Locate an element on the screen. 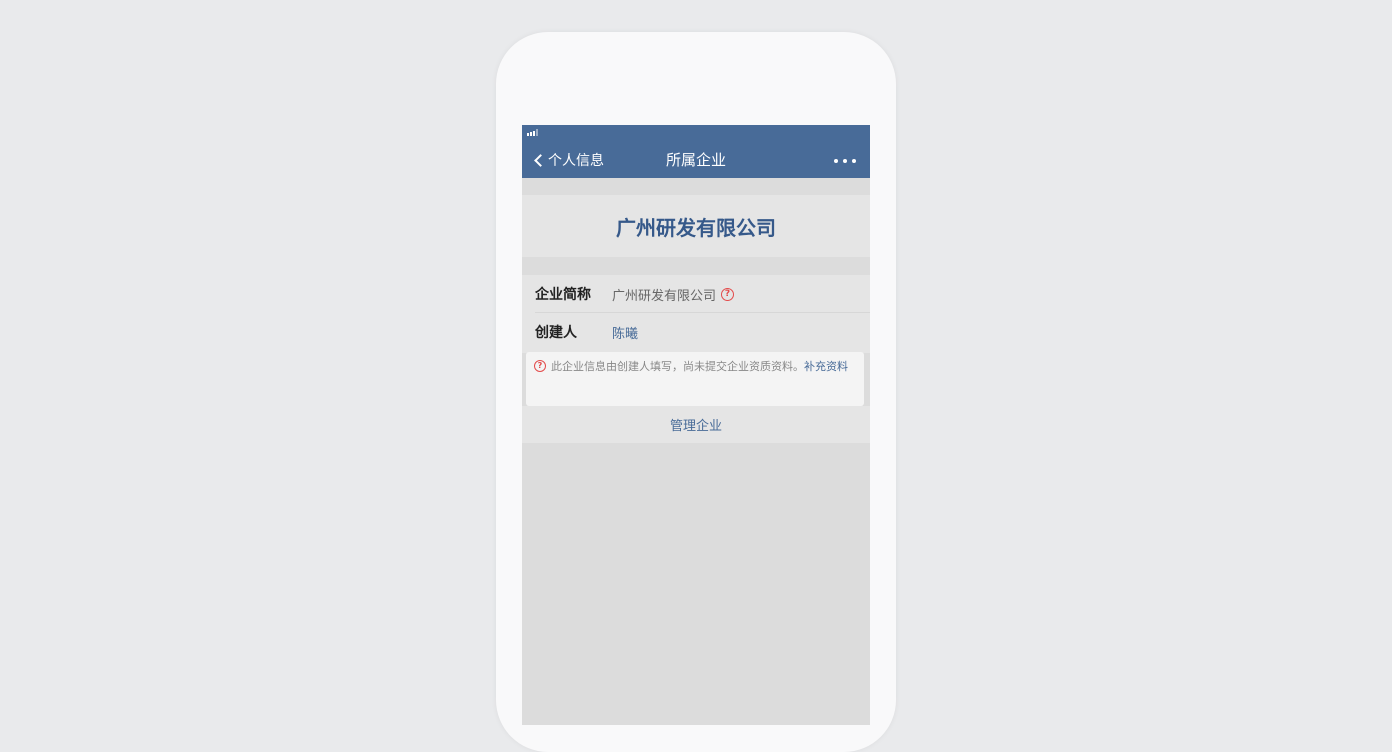  more-dots-icon is located at coordinates (845, 161).